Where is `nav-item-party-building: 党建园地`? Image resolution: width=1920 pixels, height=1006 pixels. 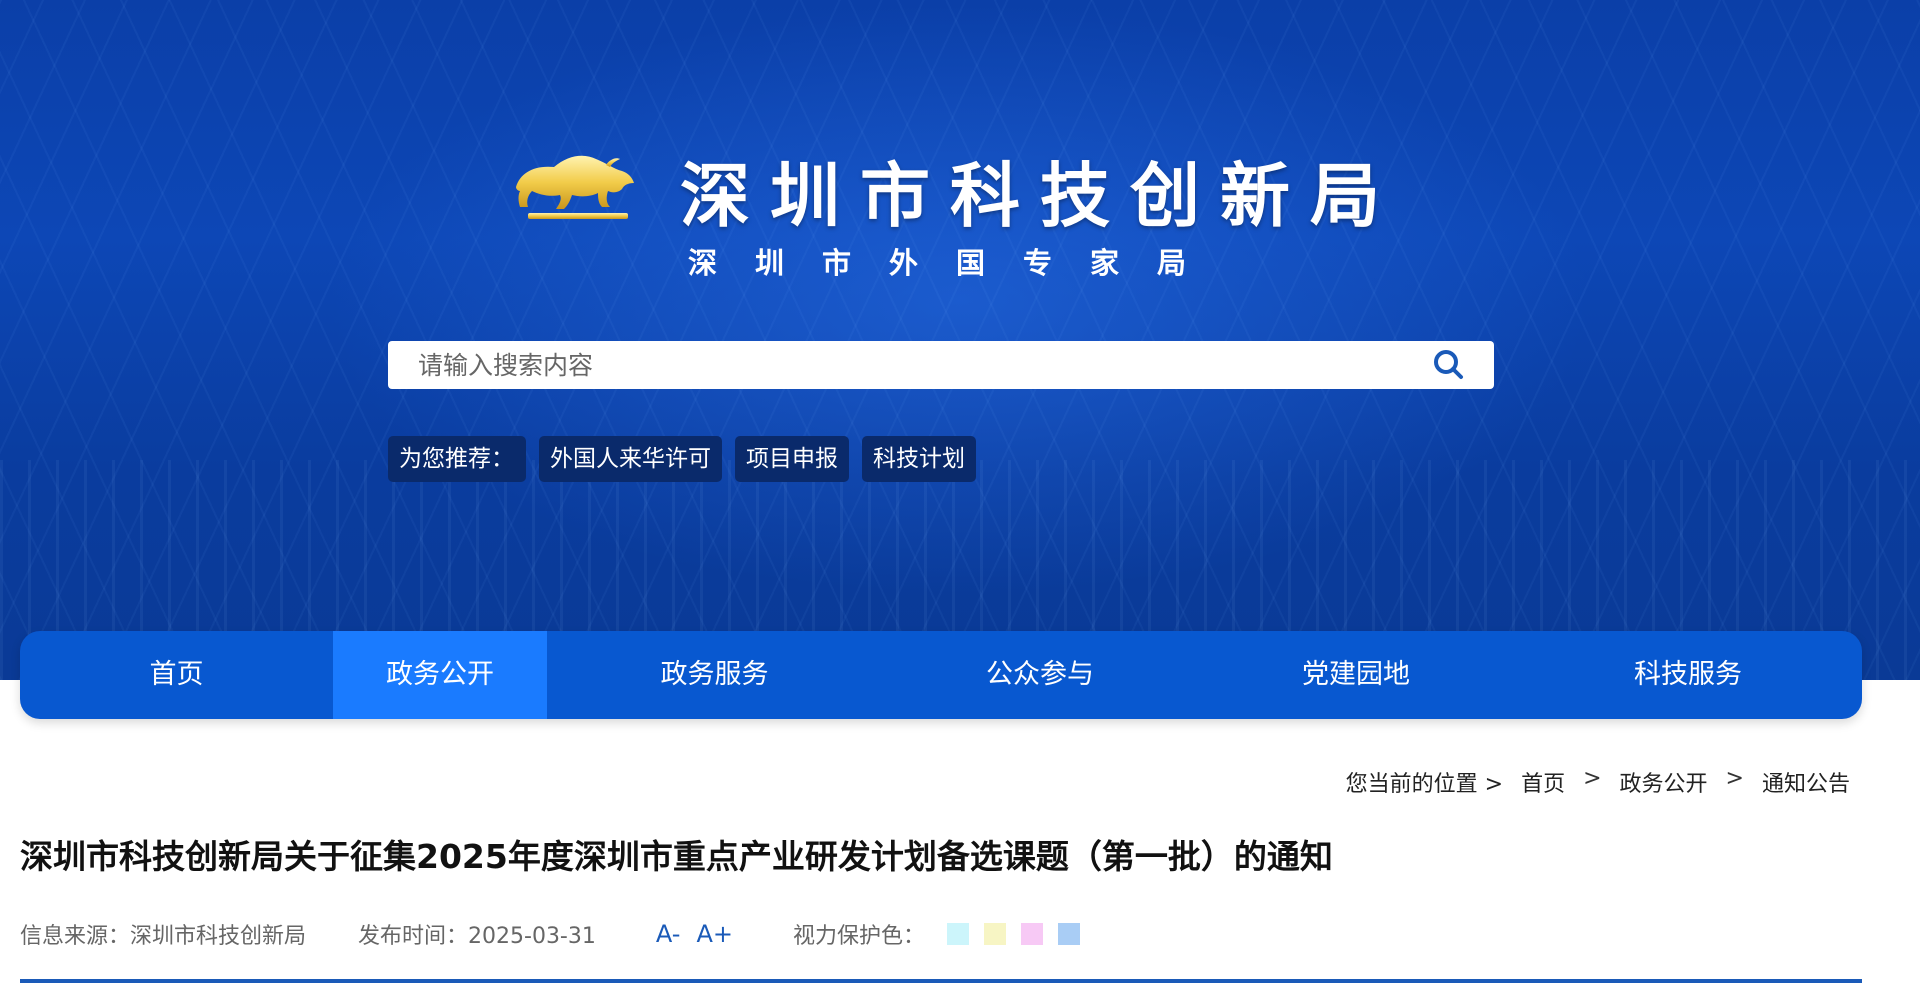 nav-item-party-building: 党建园地 is located at coordinates (1356, 675).